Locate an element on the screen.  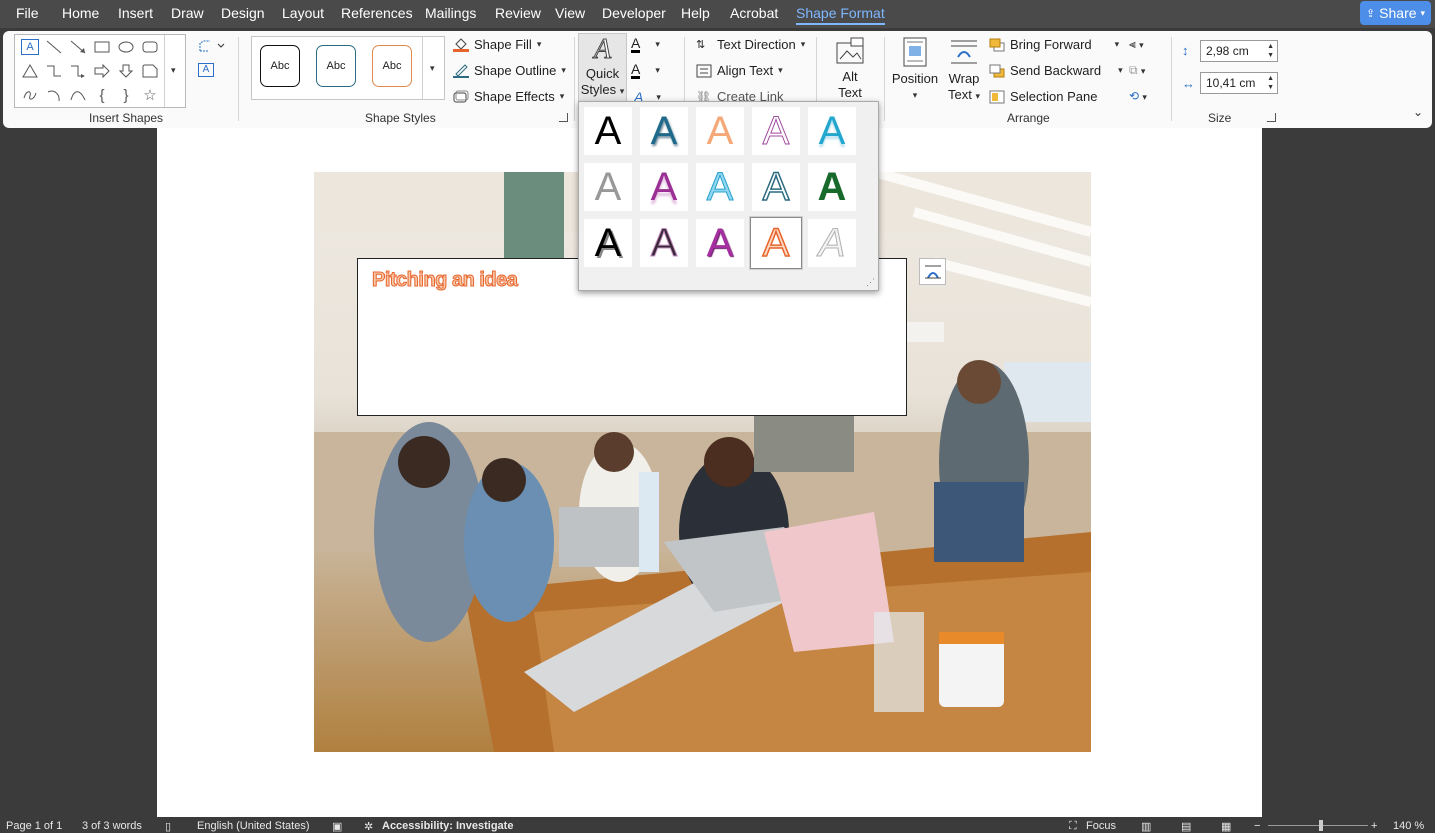
elbow-arrow-shape-icon is located at coordinates (78, 71).